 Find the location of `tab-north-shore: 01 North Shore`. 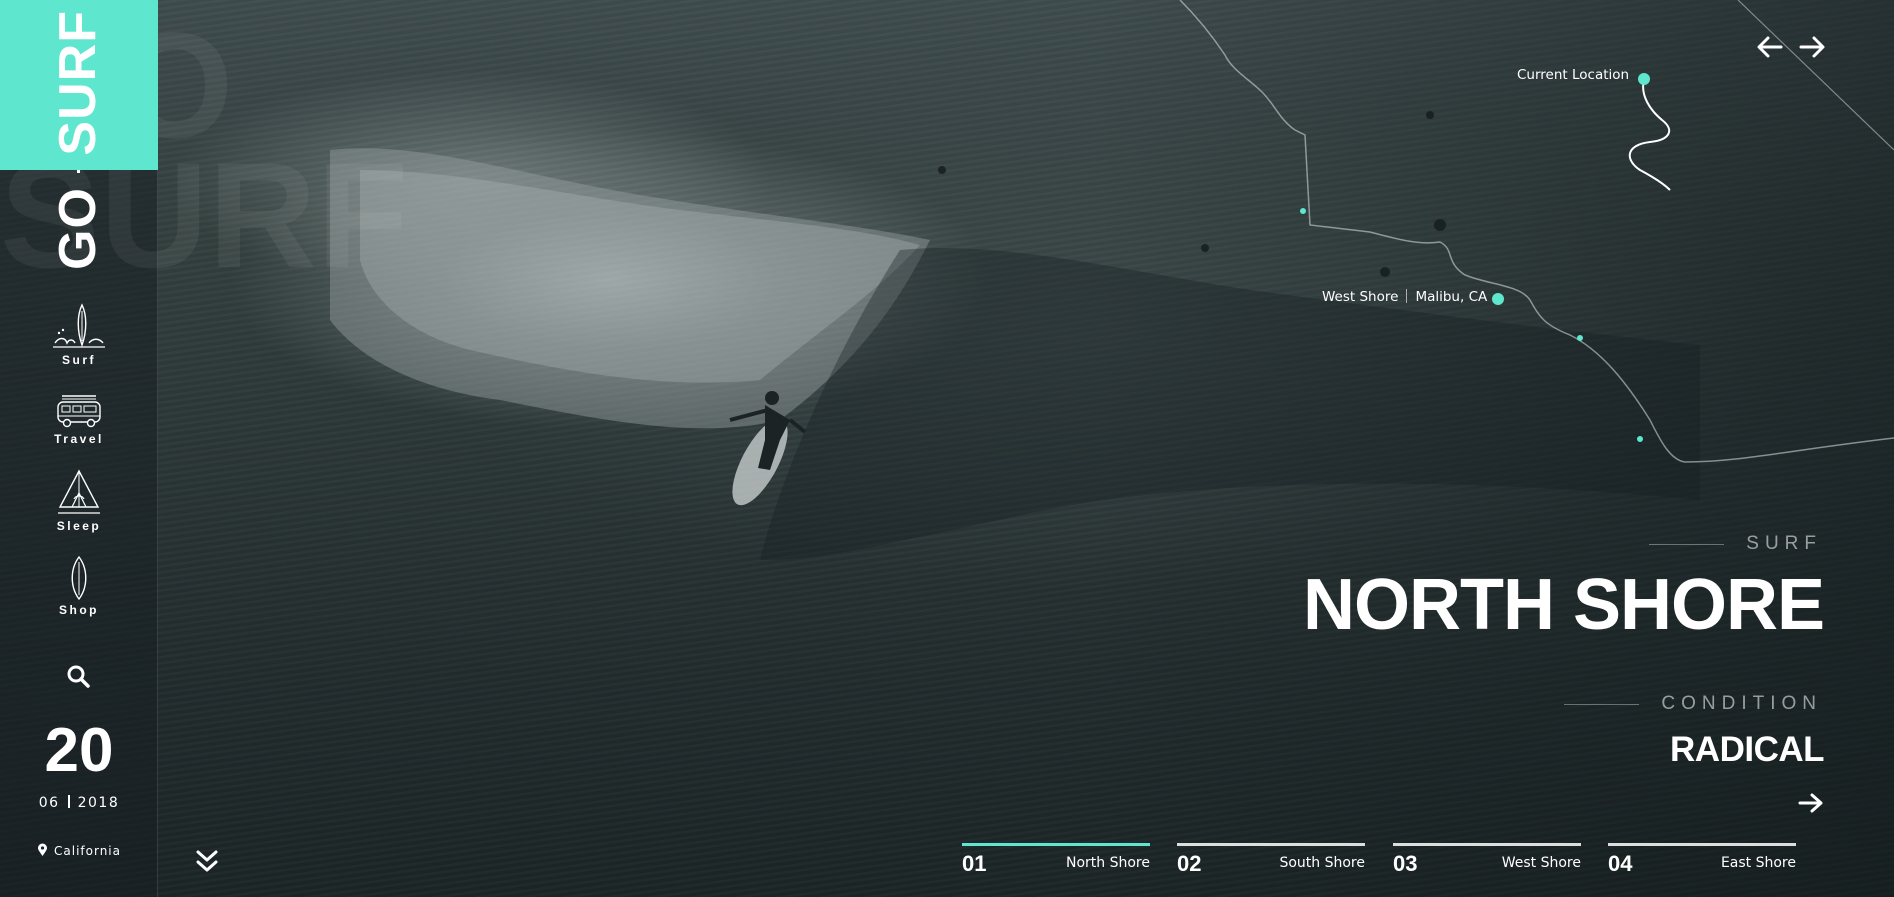

tab-north-shore: 01 North Shore is located at coordinates (1056, 860).